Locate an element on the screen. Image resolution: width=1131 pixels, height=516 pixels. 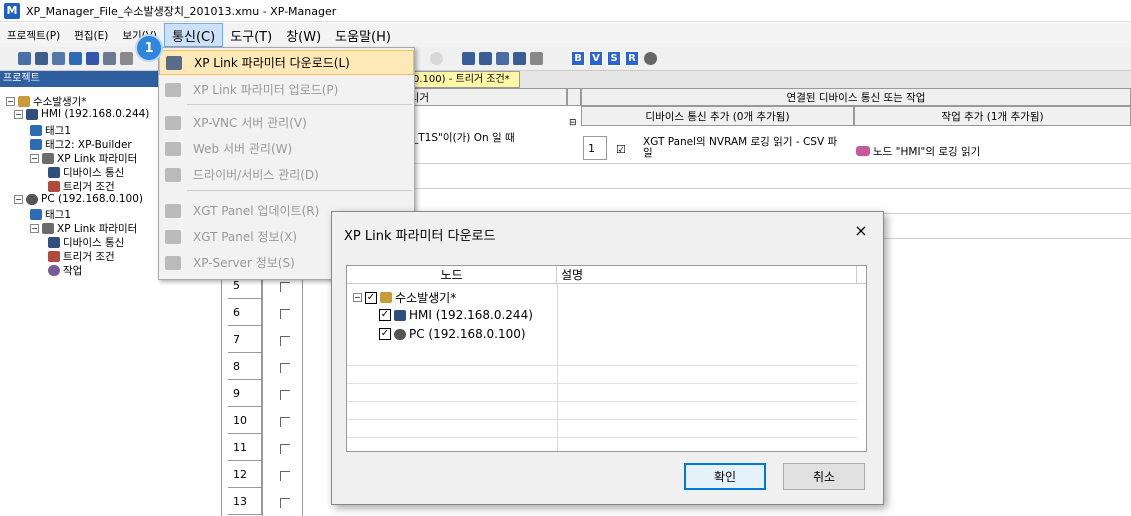
tree-node-tag2: 태그2: XP-Builder is located at coordinates (81, 144).